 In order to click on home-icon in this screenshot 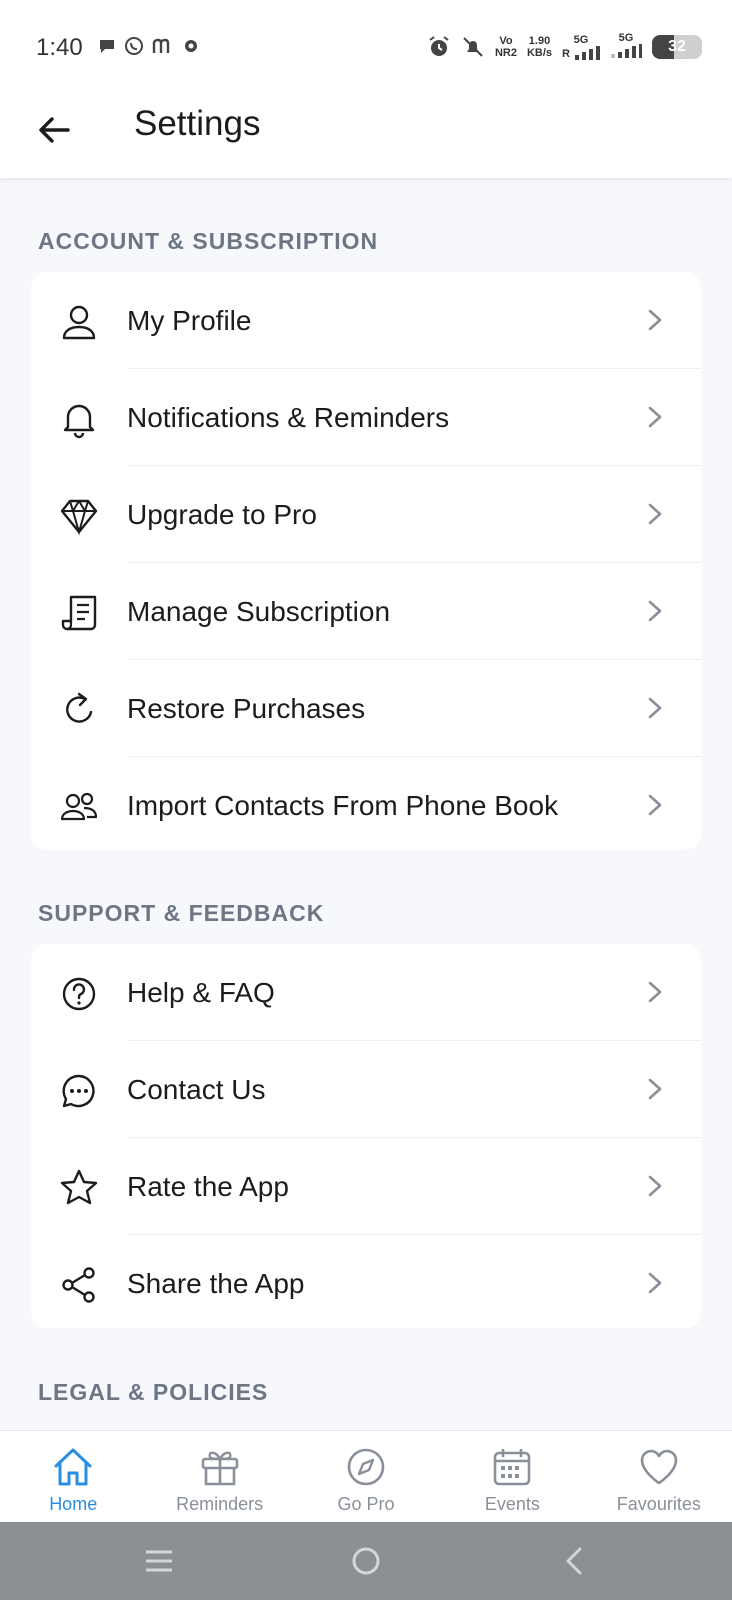, I will do `click(73, 1467)`.